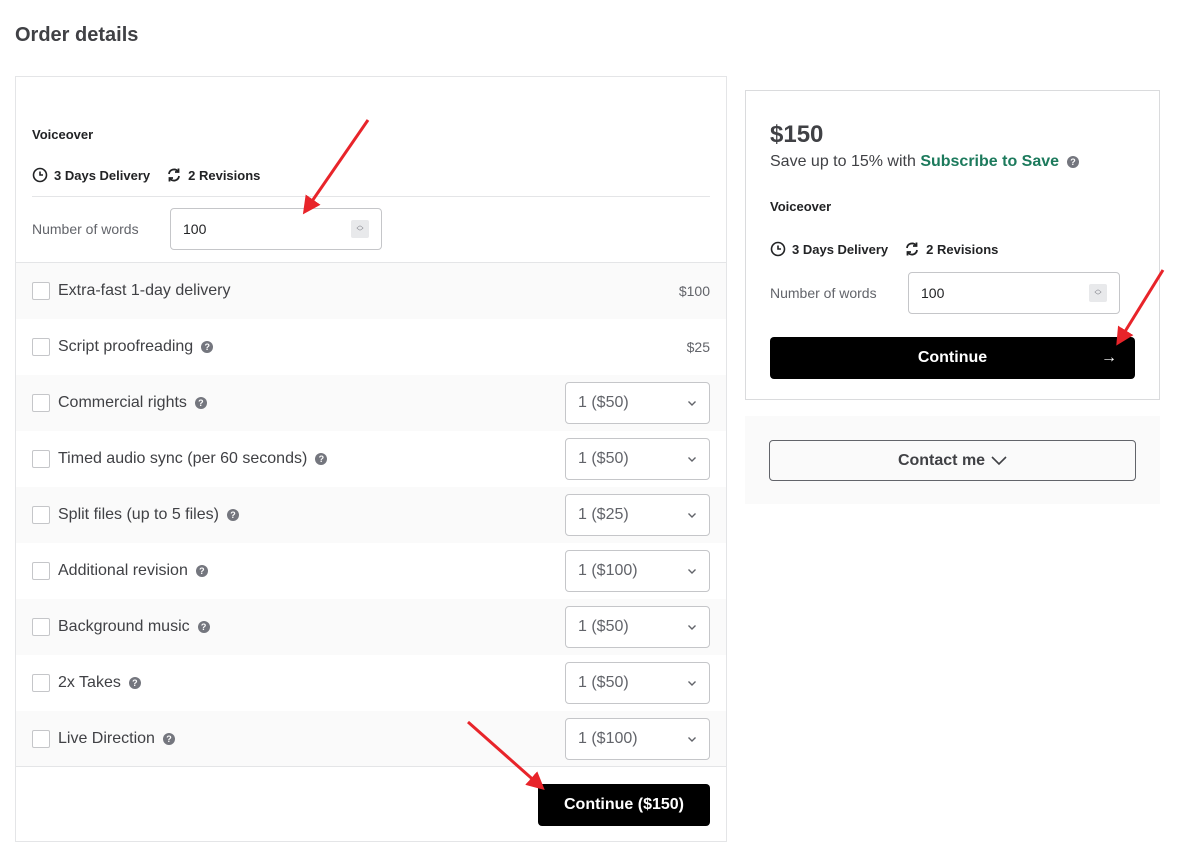 The image size is (1178, 855). Describe the element at coordinates (371, 627) in the screenshot. I see `extra-row: Background music? 1 ($50)` at that location.